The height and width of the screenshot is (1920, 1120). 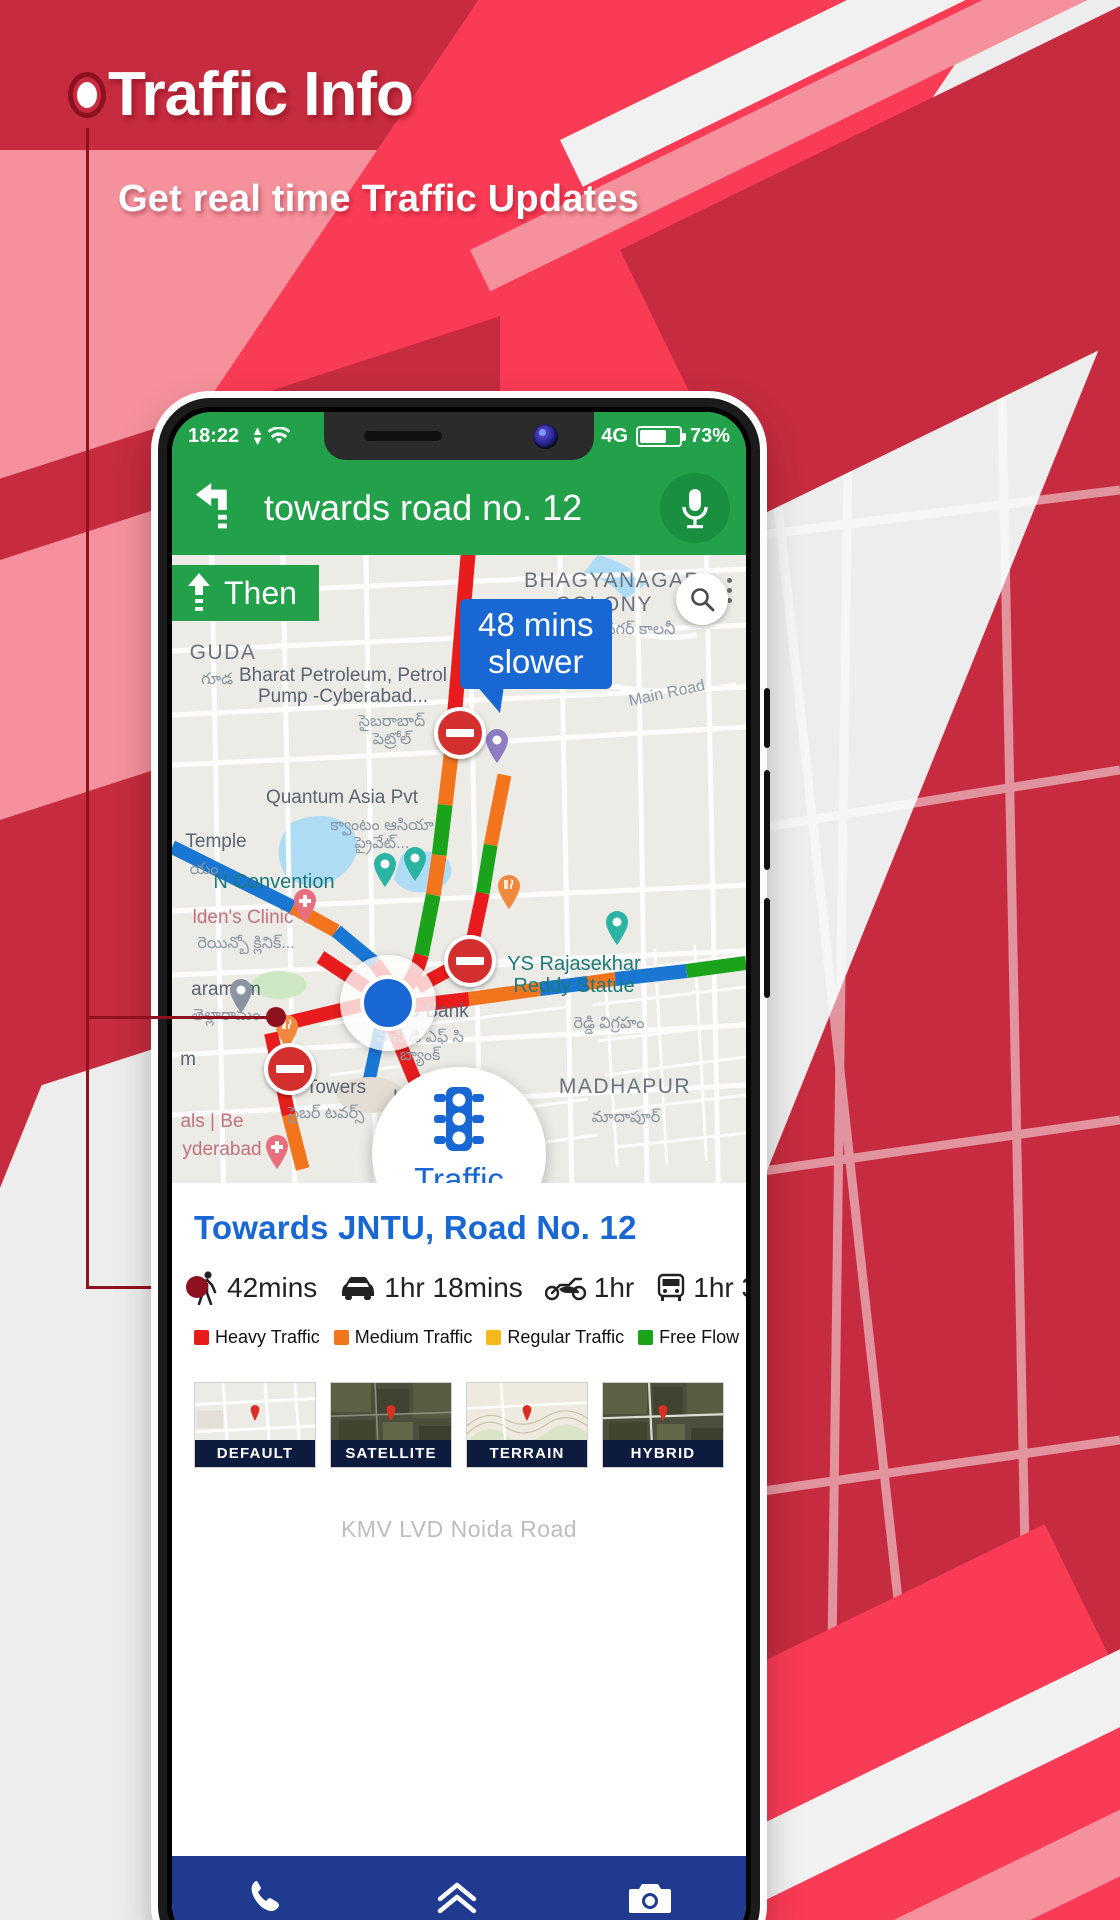 I want to click on bottom-nav-call-button, so click(x=266, y=1898).